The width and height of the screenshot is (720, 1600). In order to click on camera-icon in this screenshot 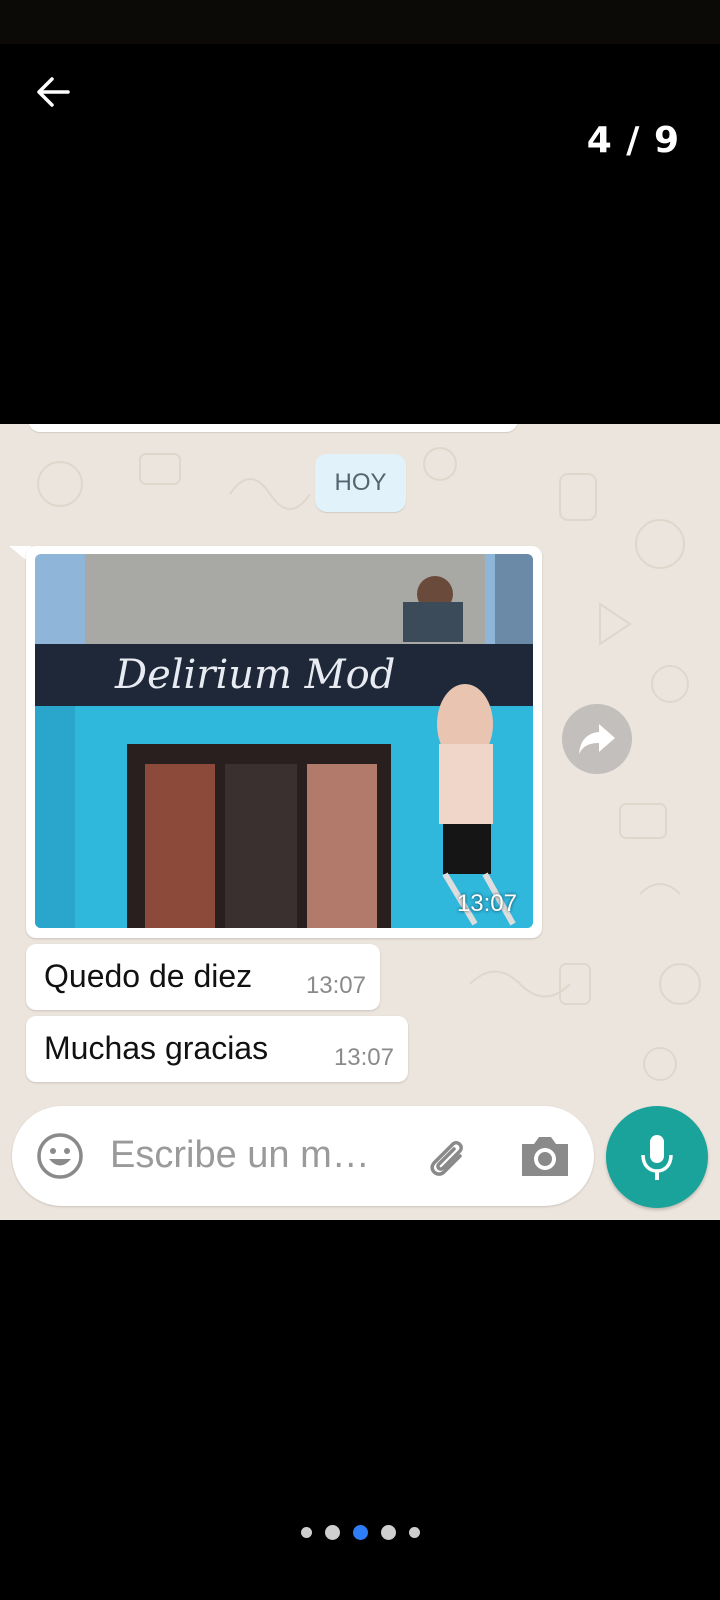, I will do `click(545, 1156)`.